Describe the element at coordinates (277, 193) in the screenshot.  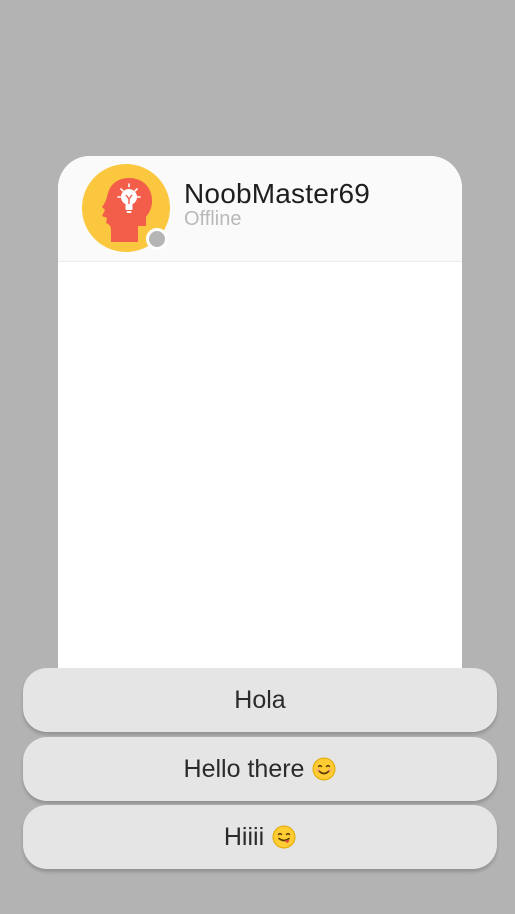
I see `contact-name: NoobMaster69` at that location.